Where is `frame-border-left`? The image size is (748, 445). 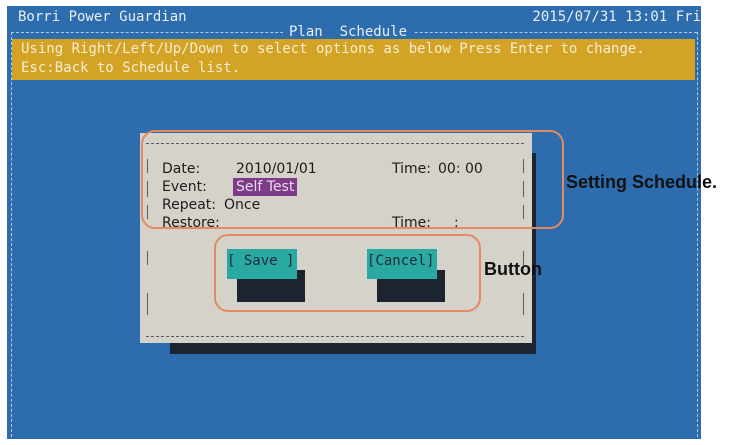
frame-border-left is located at coordinates (11, 234).